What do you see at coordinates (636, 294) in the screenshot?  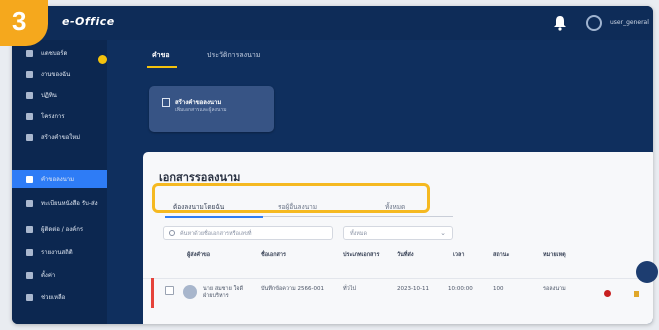 I see `bookmark-icon` at bounding box center [636, 294].